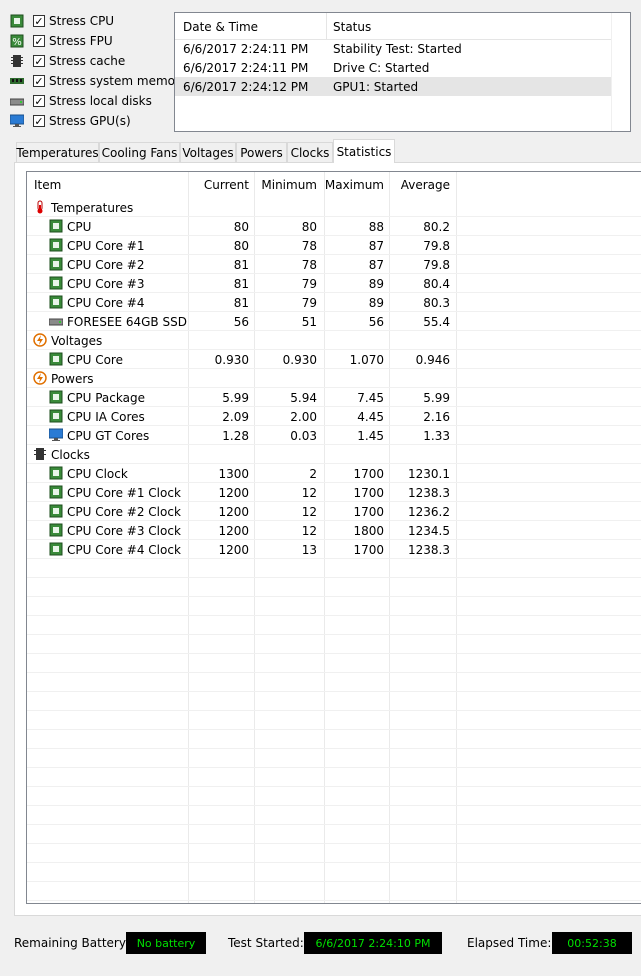 This screenshot has height=976, width=641. I want to click on stress-option: ✓ Stress cache, so click(67, 61).